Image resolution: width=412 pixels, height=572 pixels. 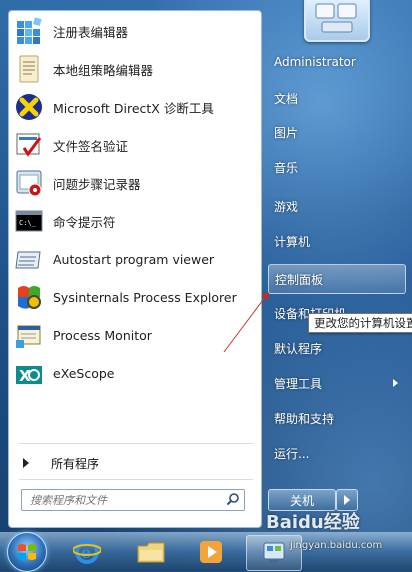 I want to click on search-box, so click(x=133, y=500).